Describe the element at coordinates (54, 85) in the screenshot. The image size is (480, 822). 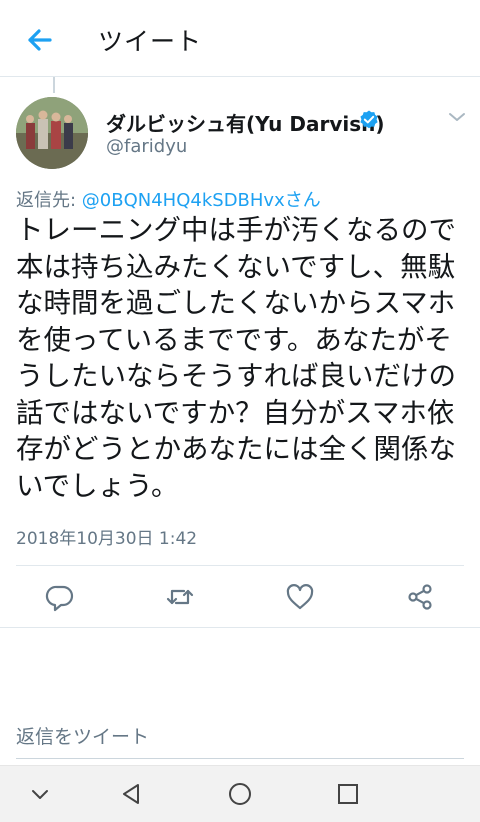
I see `thread-connector-line` at that location.